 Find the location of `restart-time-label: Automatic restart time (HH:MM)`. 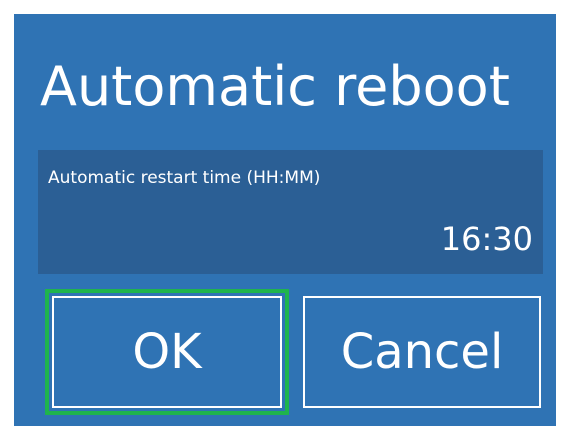

restart-time-label: Automatic restart time (HH:MM) is located at coordinates (184, 178).